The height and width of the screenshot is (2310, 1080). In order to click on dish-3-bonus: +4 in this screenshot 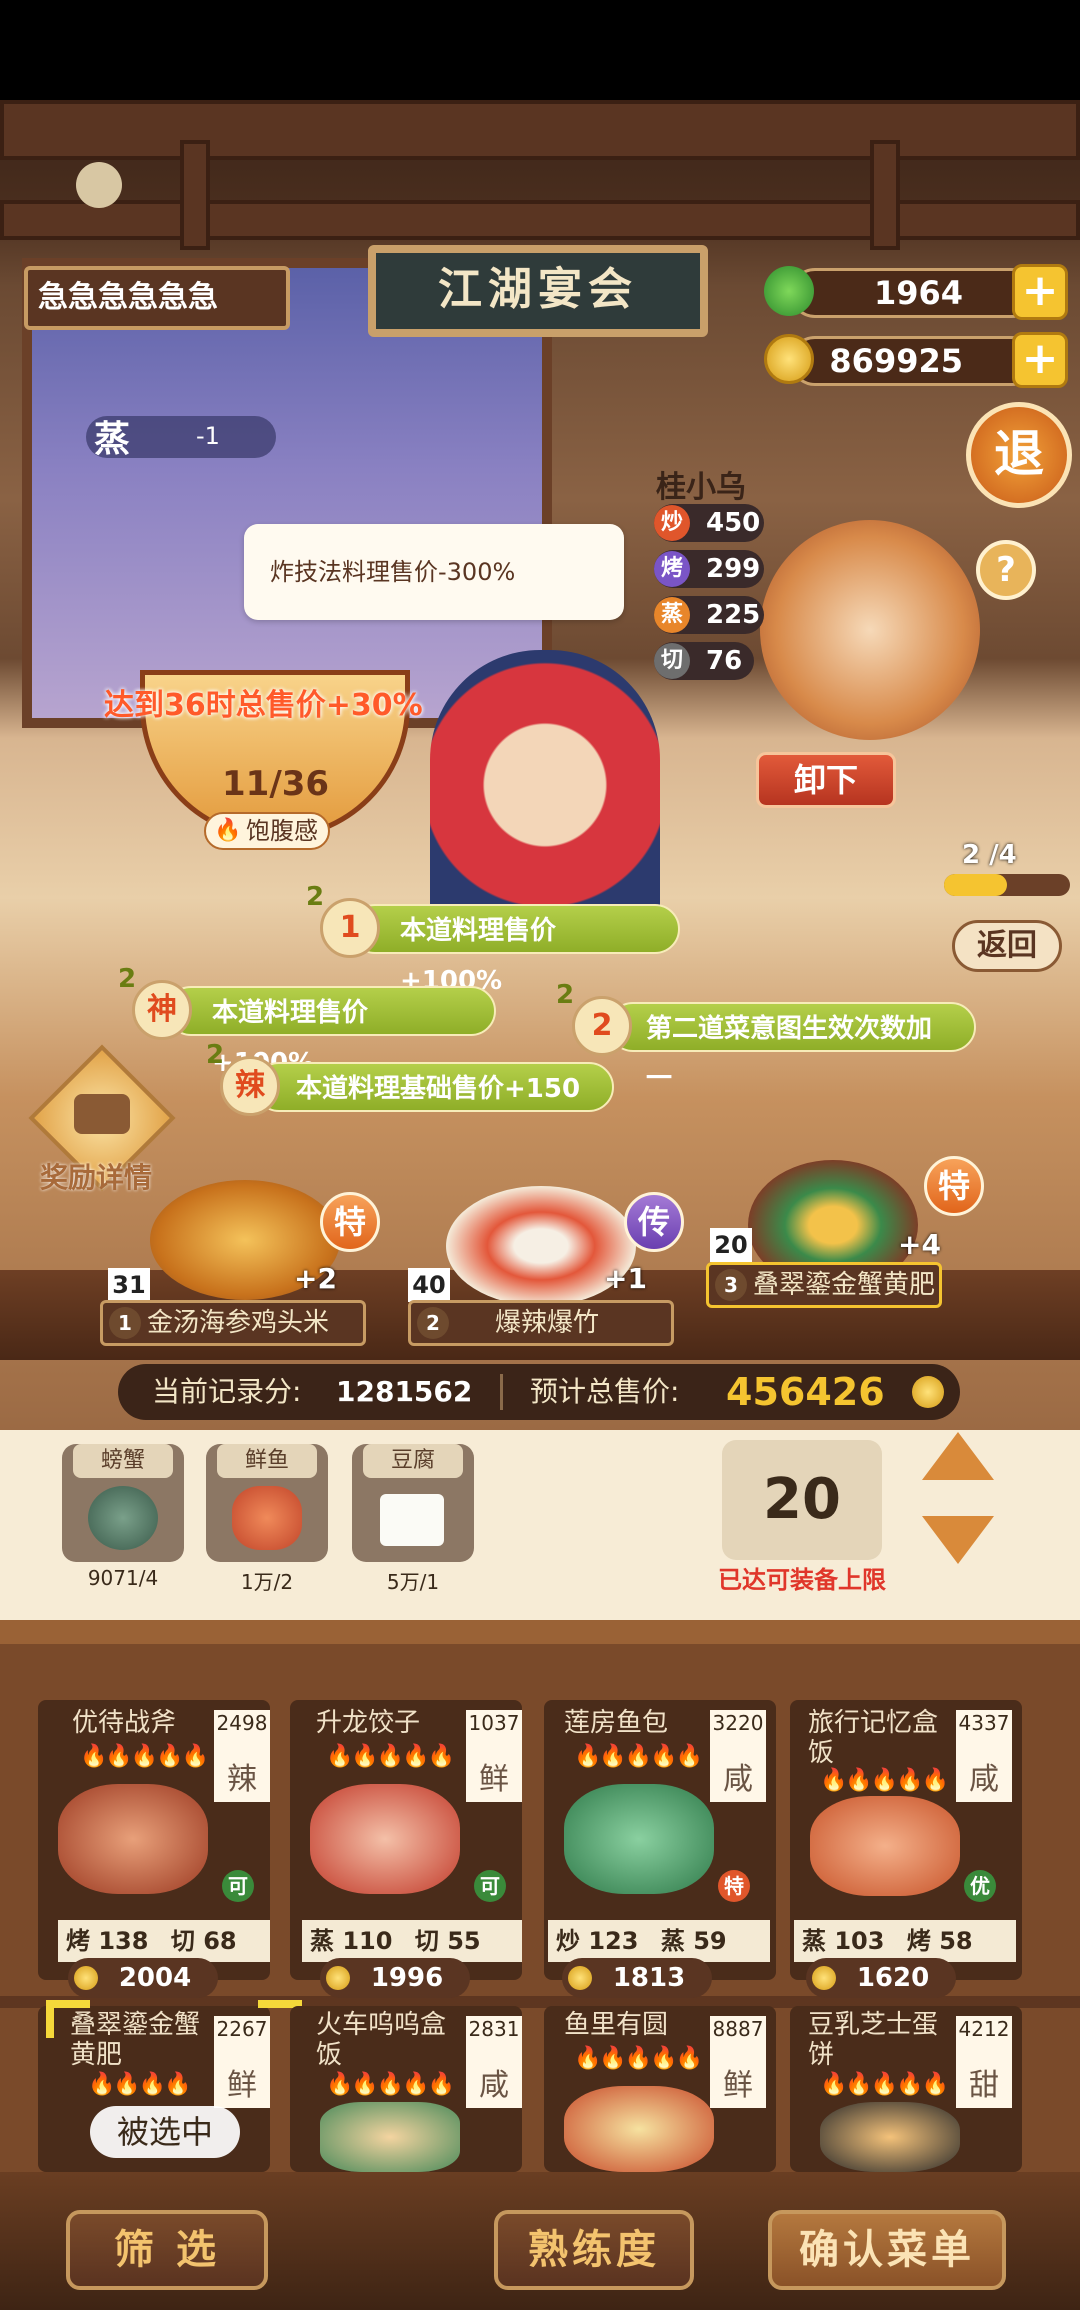, I will do `click(919, 1244)`.